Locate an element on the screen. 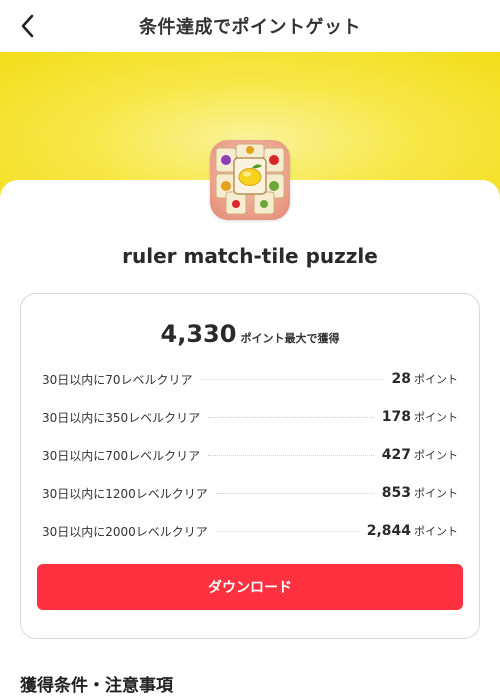  page-title: 条件達成でポイントゲット is located at coordinates (250, 27).